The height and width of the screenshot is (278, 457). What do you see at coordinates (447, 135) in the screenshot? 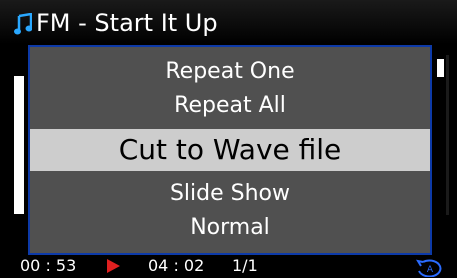
I see `scrollbar-track` at bounding box center [447, 135].